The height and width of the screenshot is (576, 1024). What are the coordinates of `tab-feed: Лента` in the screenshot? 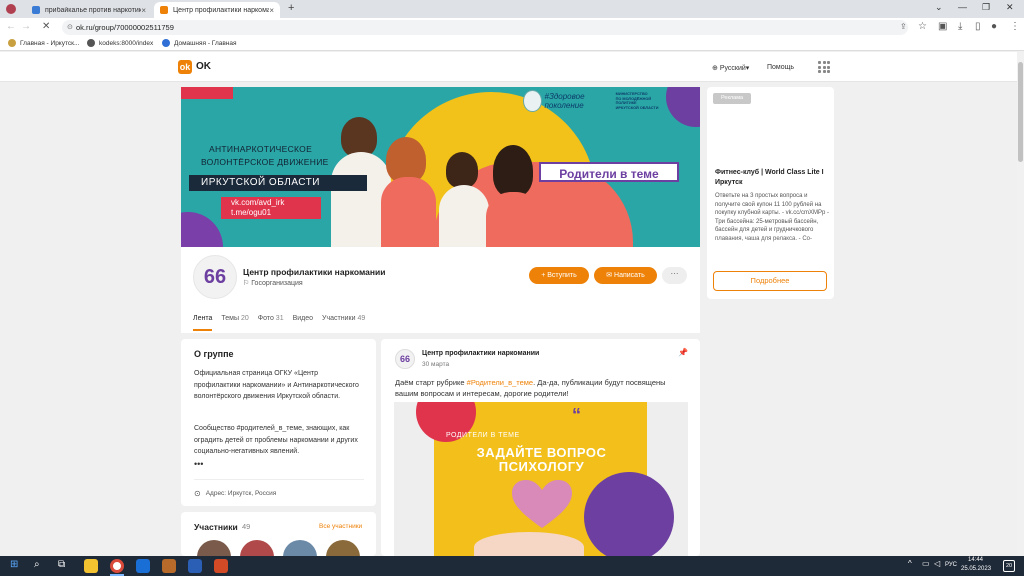 It's located at (203, 323).